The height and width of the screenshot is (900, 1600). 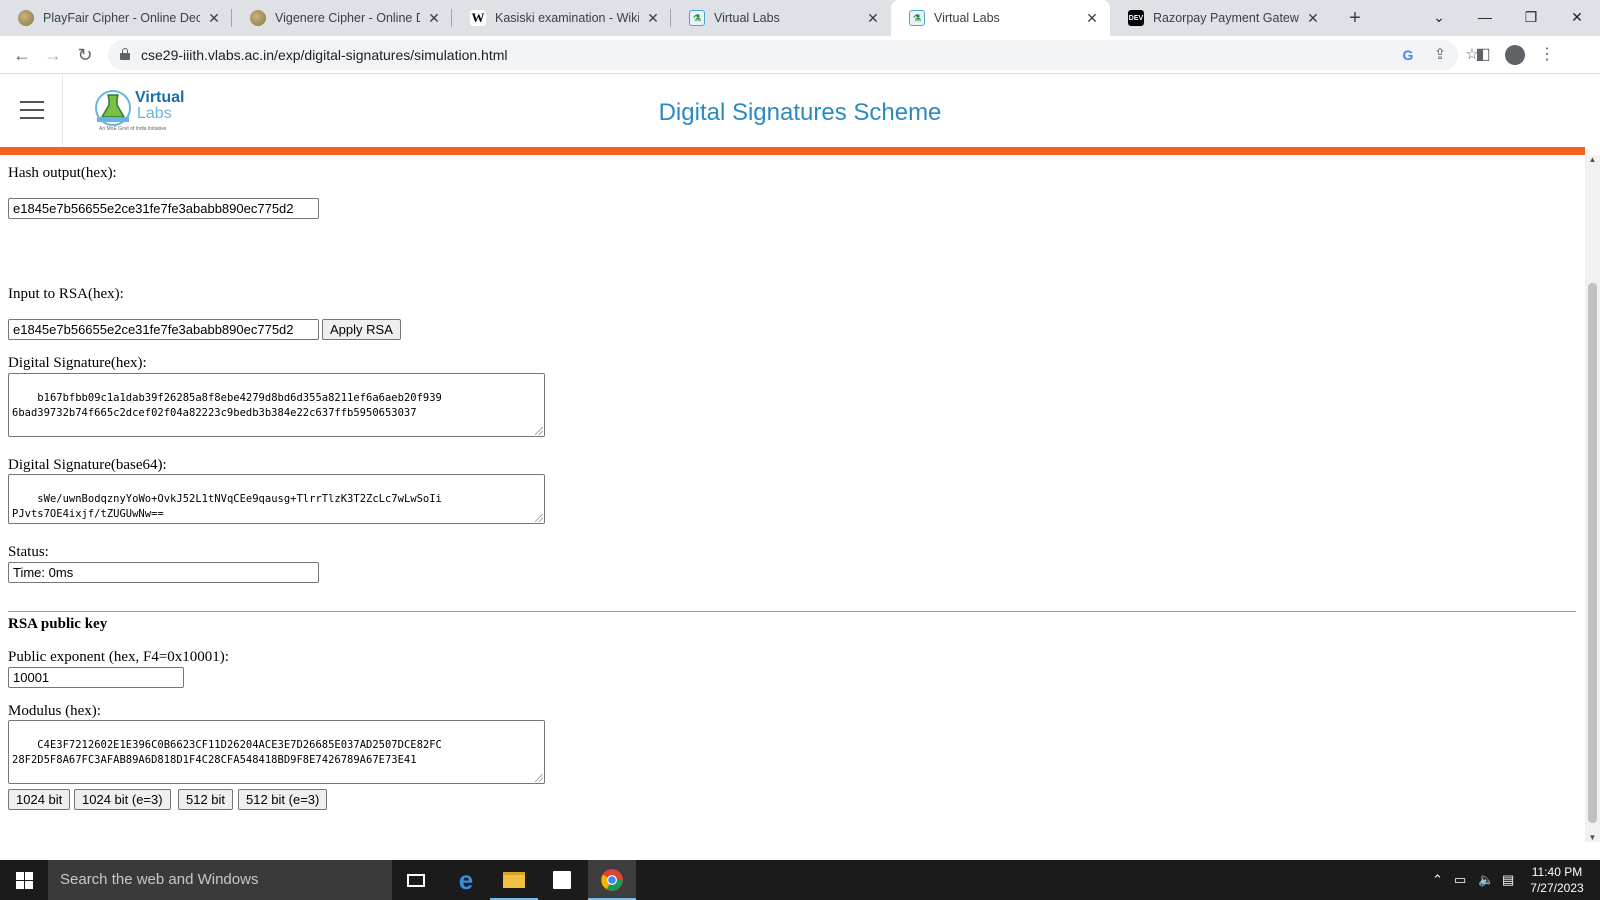 What do you see at coordinates (567, 18) in the screenshot?
I see `tab-title: Kasiski examination - Wikipe` at bounding box center [567, 18].